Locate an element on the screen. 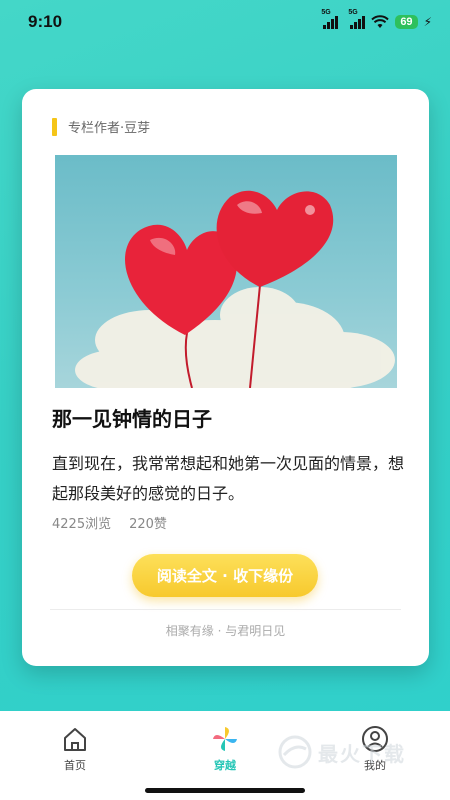 The image size is (450, 800). nav-item-travel: 穿越 is located at coordinates (225, 749).